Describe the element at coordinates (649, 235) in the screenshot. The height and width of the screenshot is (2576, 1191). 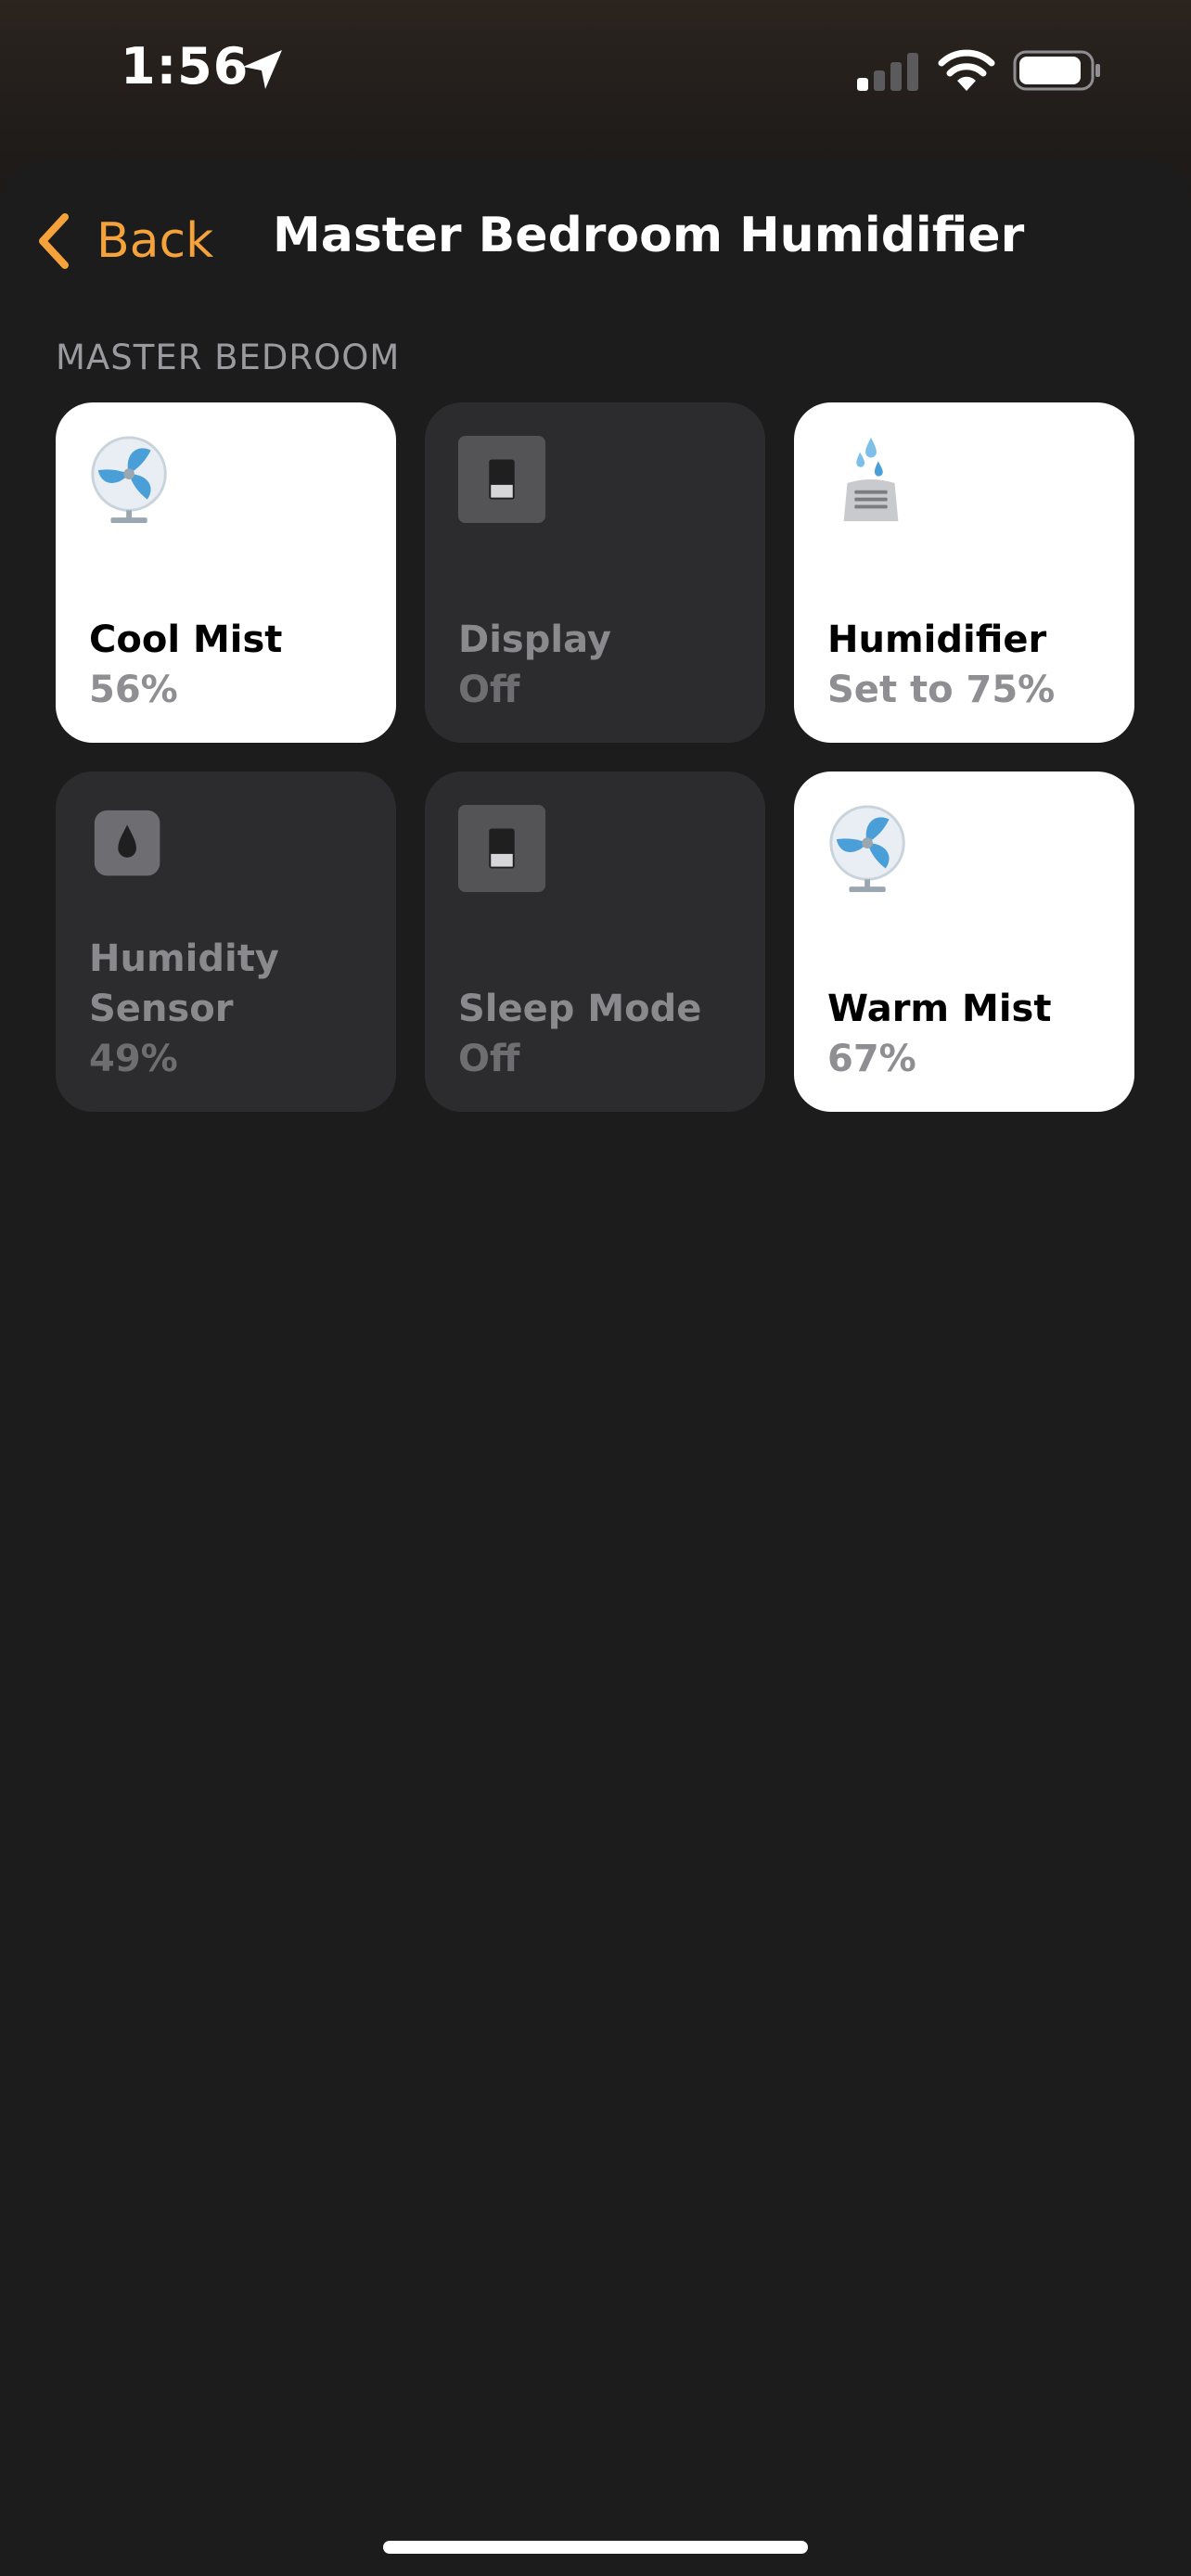
I see `page-title: Master Bedroom Humidifier` at that location.